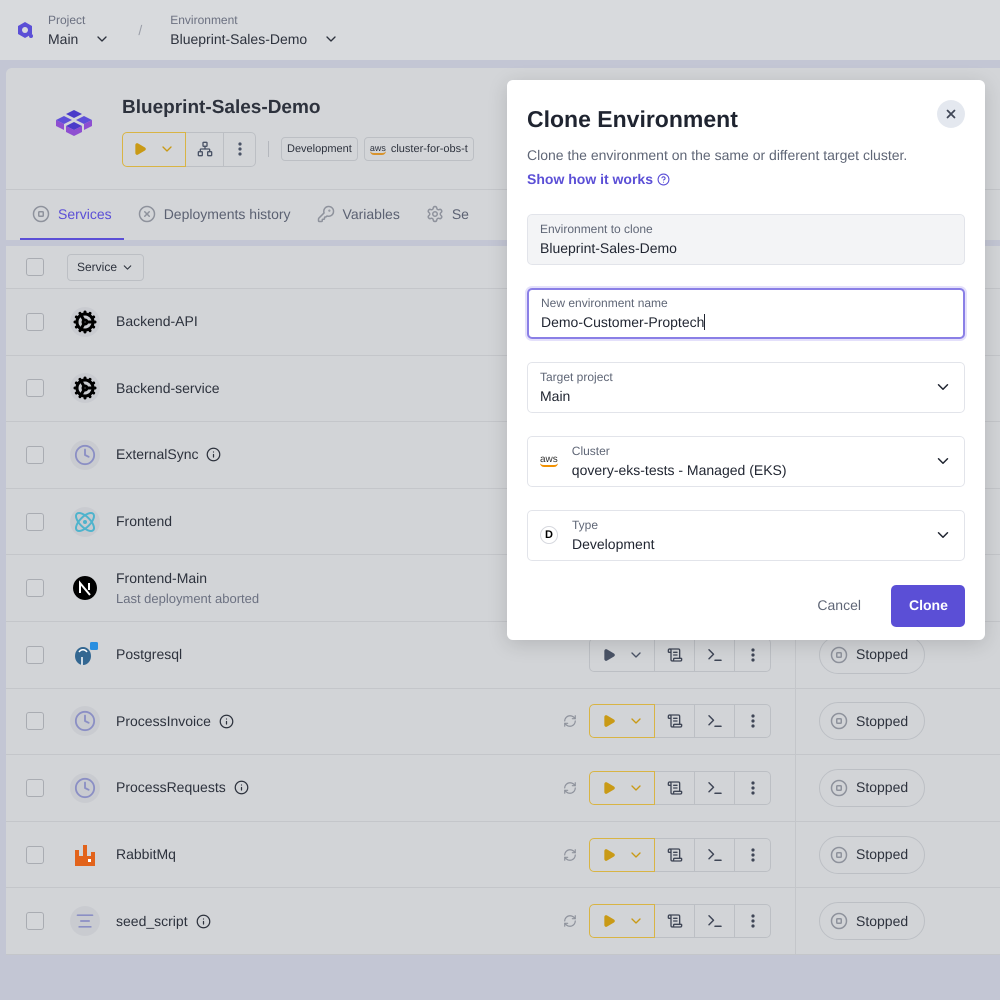 The height and width of the screenshot is (1000, 1000). What do you see at coordinates (928, 605) in the screenshot?
I see `clone-button: Clone` at bounding box center [928, 605].